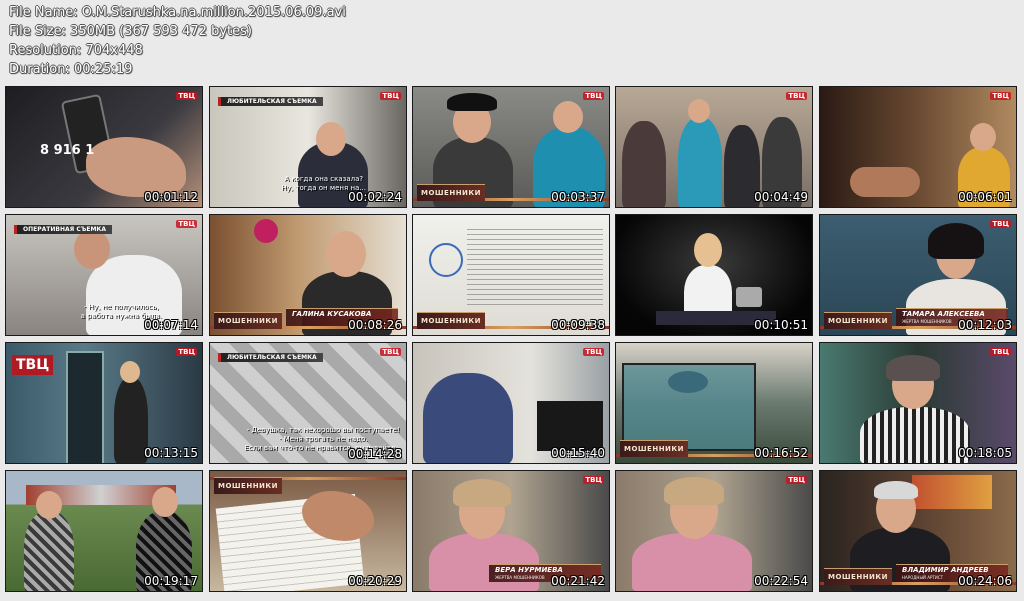  What do you see at coordinates (885, 182) in the screenshot?
I see `hands` at bounding box center [885, 182].